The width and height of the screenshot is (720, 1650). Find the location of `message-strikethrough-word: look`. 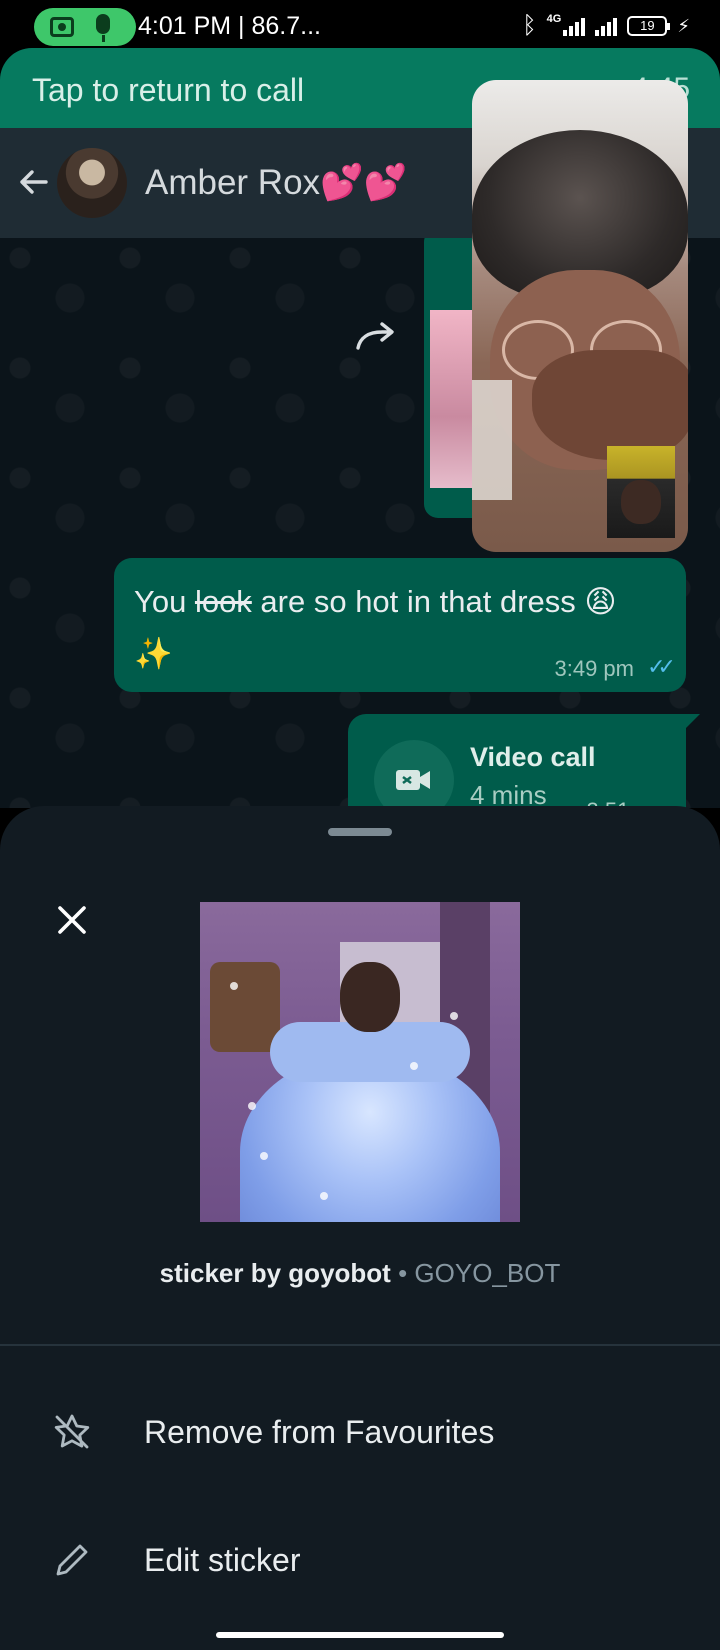

message-strikethrough-word: look is located at coordinates (223, 601).